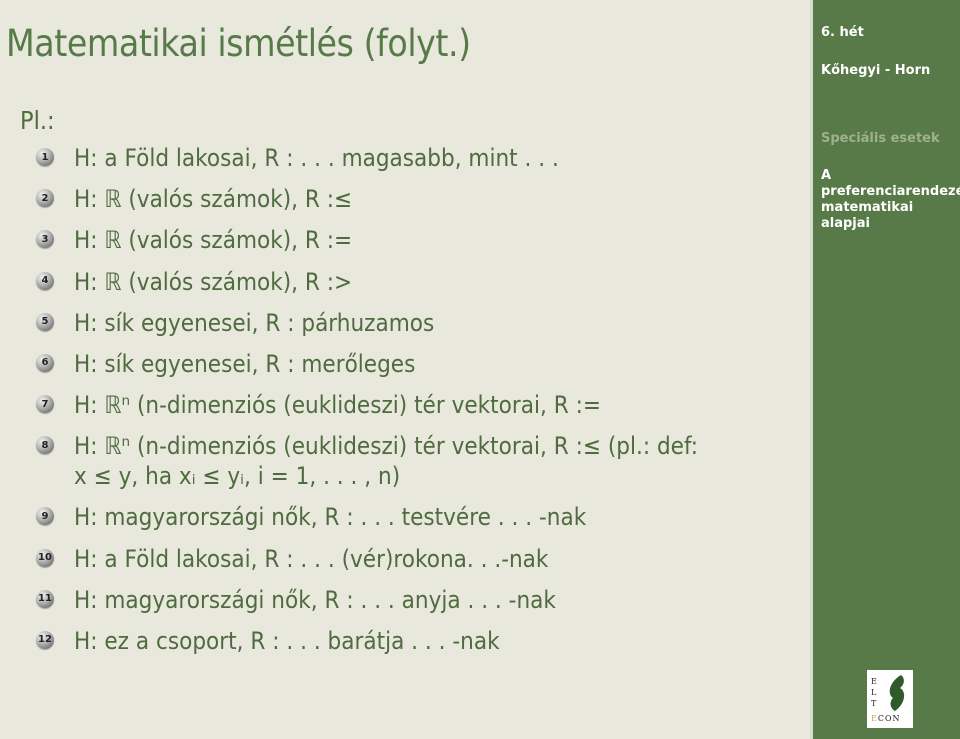  What do you see at coordinates (45, 557) in the screenshot?
I see `number-bullet-icon: 10` at bounding box center [45, 557].